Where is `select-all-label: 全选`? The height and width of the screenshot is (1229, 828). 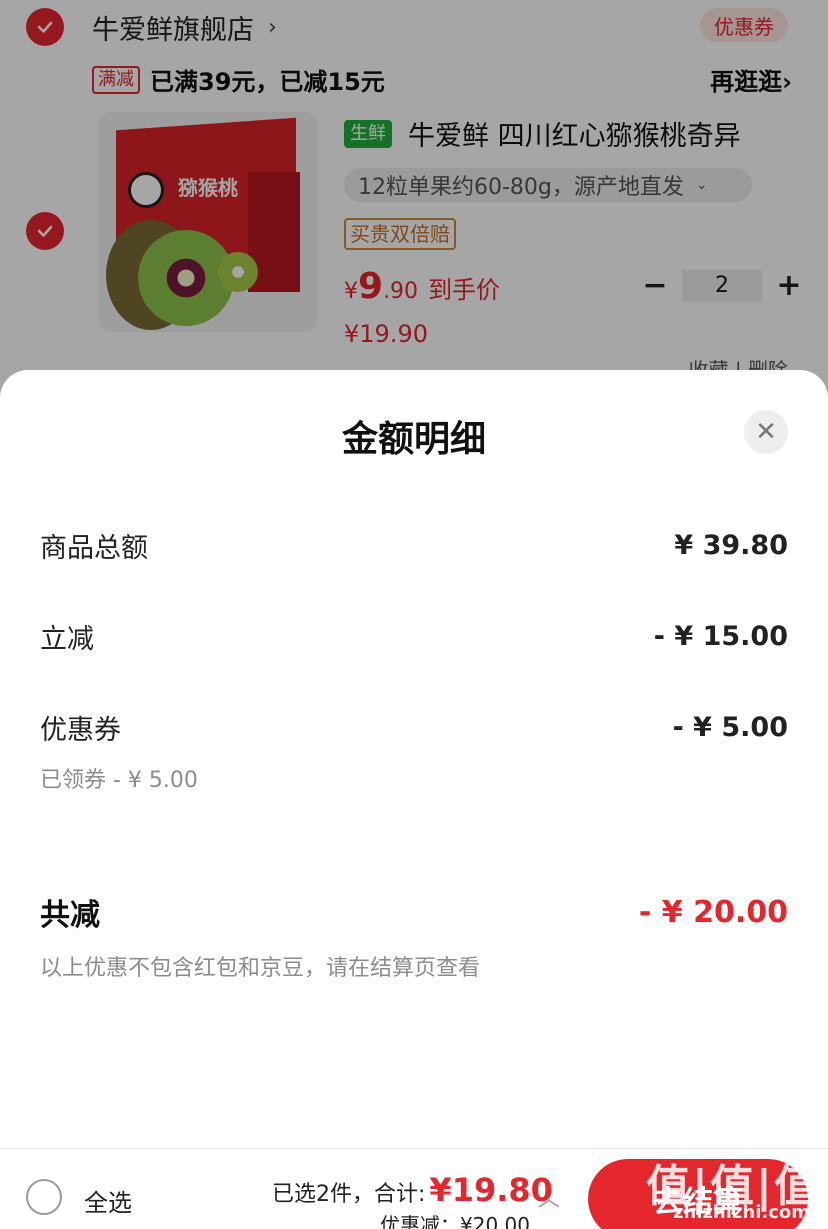 select-all-label: 全选 is located at coordinates (108, 1200).